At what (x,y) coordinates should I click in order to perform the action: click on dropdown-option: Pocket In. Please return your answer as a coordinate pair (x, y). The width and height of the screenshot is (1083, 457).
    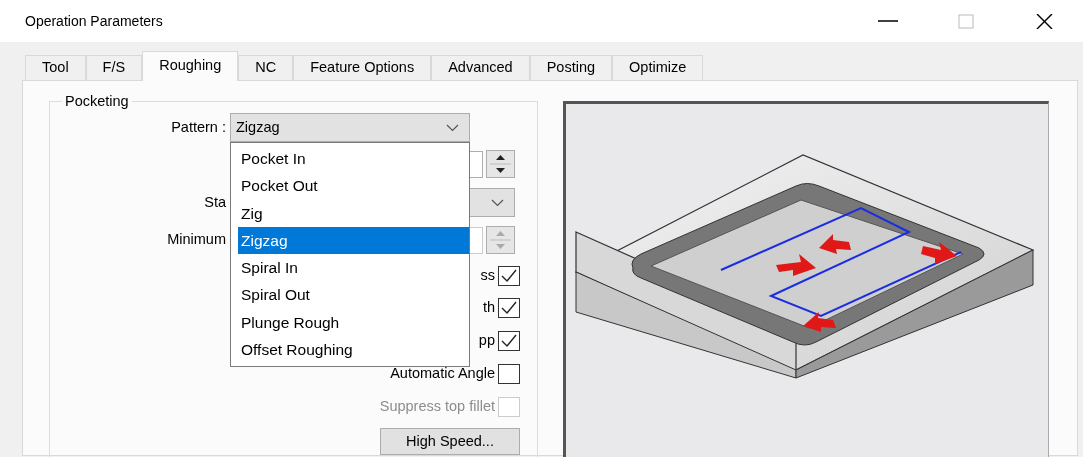
    Looking at the image, I should click on (353, 159).